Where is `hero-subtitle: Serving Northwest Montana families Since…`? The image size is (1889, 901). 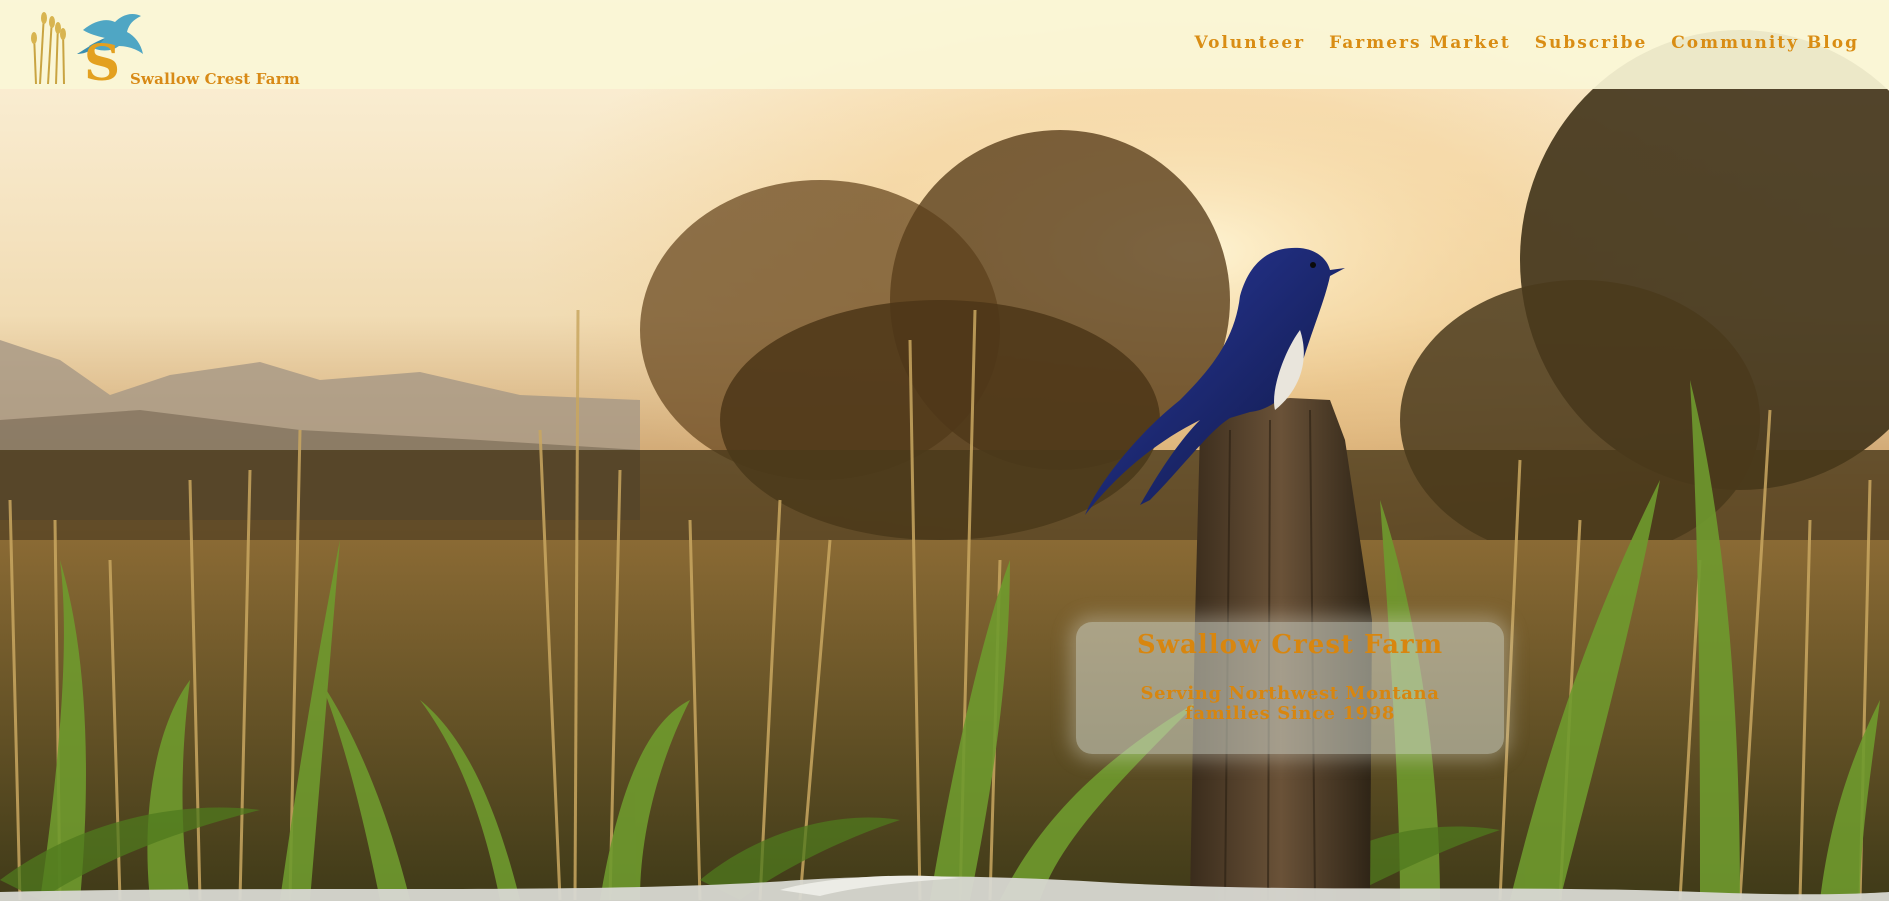
hero-subtitle: Serving Northwest Montana families Since… is located at coordinates (1290, 703).